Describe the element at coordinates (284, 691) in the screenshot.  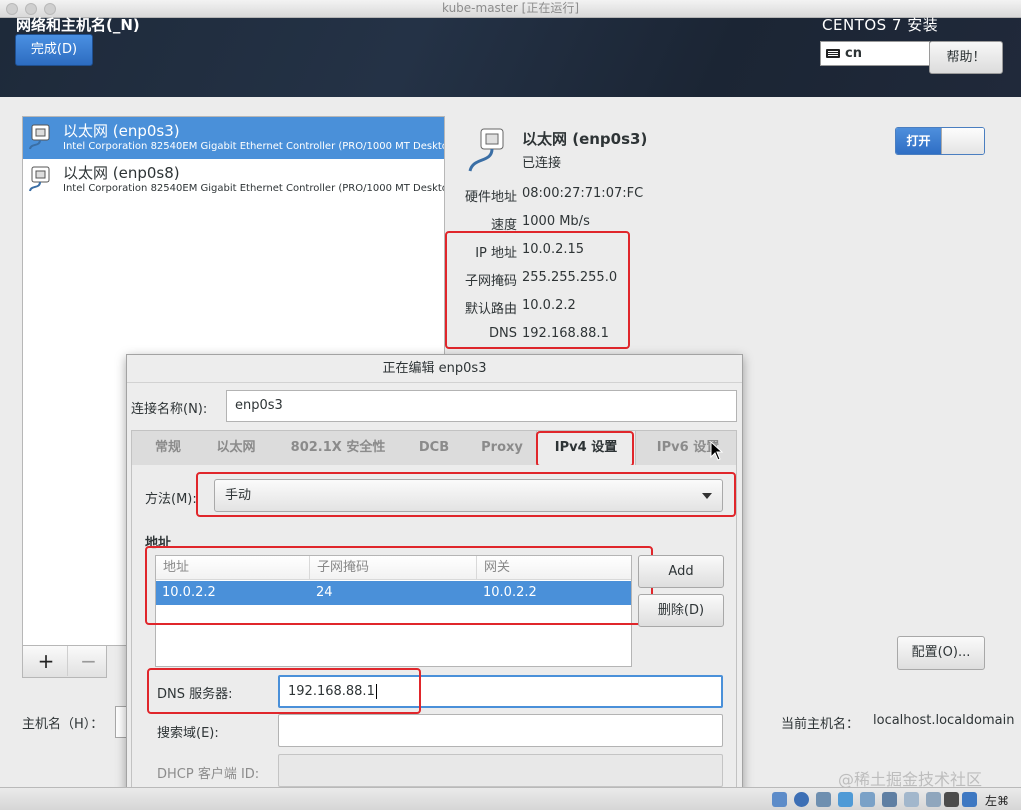
I see `annotation-box-dns` at that location.